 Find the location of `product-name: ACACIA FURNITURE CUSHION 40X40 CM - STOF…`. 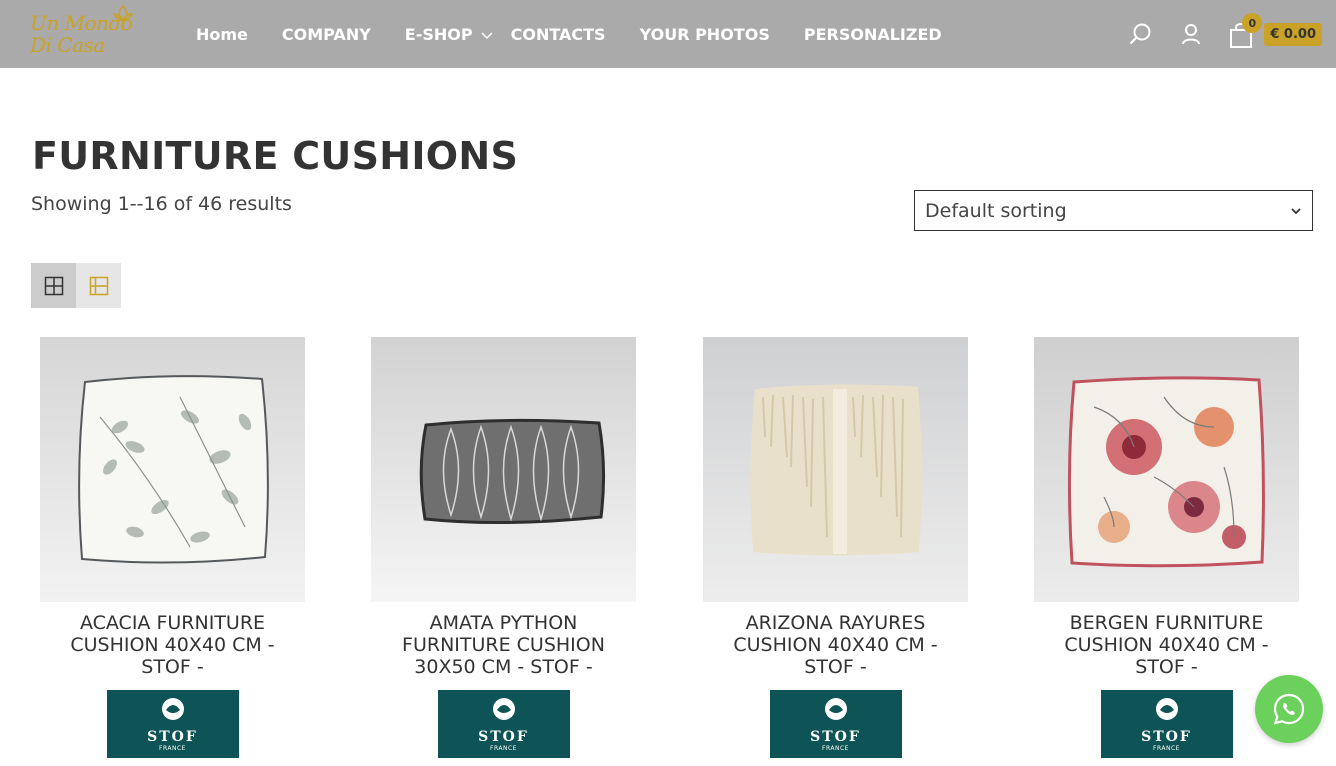

product-name: ACACIA FURNITURE CUSHION 40X40 CM - STOF… is located at coordinates (172, 646).